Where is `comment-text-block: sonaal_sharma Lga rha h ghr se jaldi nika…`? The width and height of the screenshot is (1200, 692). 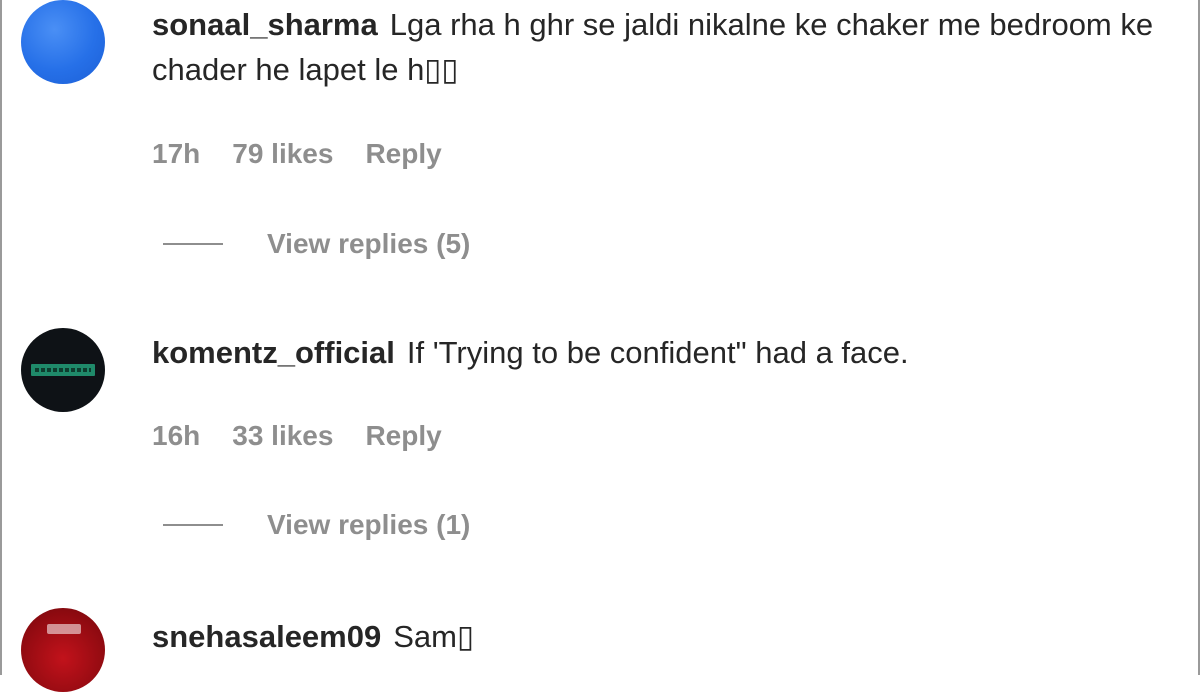 comment-text-block: sonaal_sharma Lga rha h ghr se jaldi nika… is located at coordinates (662, 47).